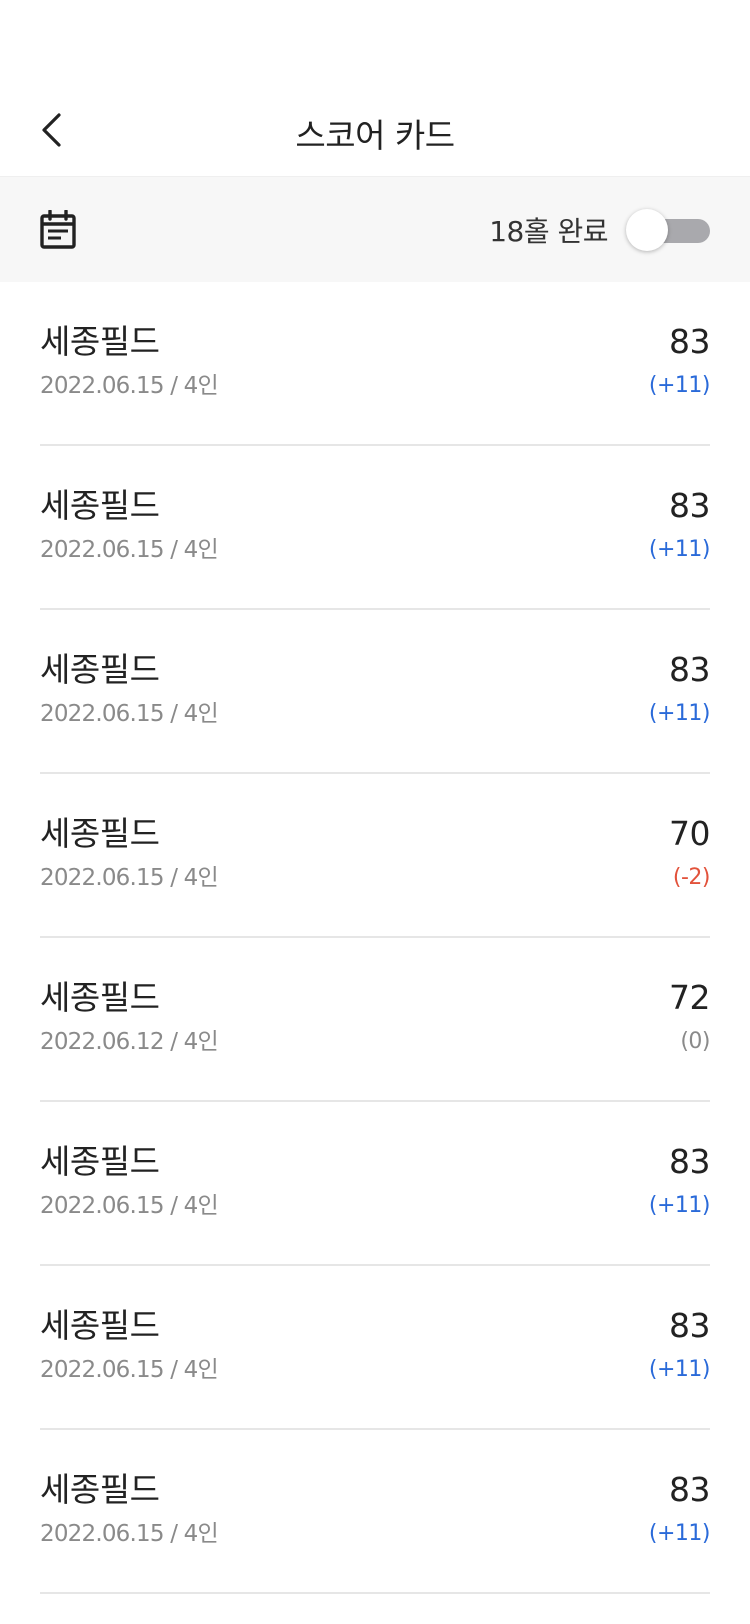 The image size is (750, 1624). Describe the element at coordinates (690, 833) in the screenshot. I see `total-score: 70` at that location.